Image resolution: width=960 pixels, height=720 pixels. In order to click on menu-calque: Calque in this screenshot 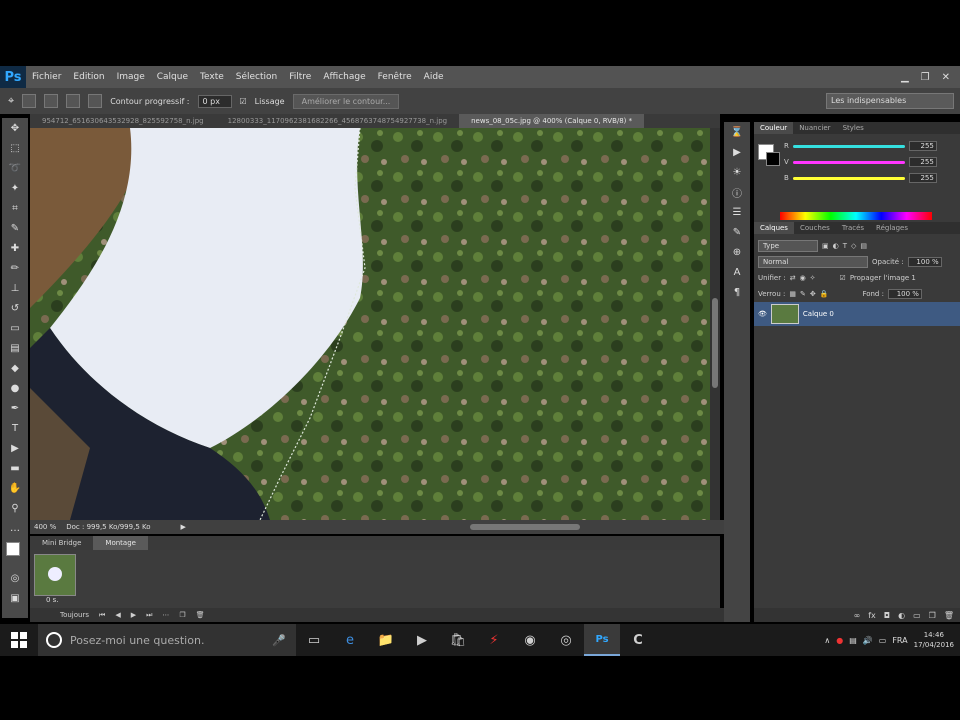, I will do `click(172, 77)`.